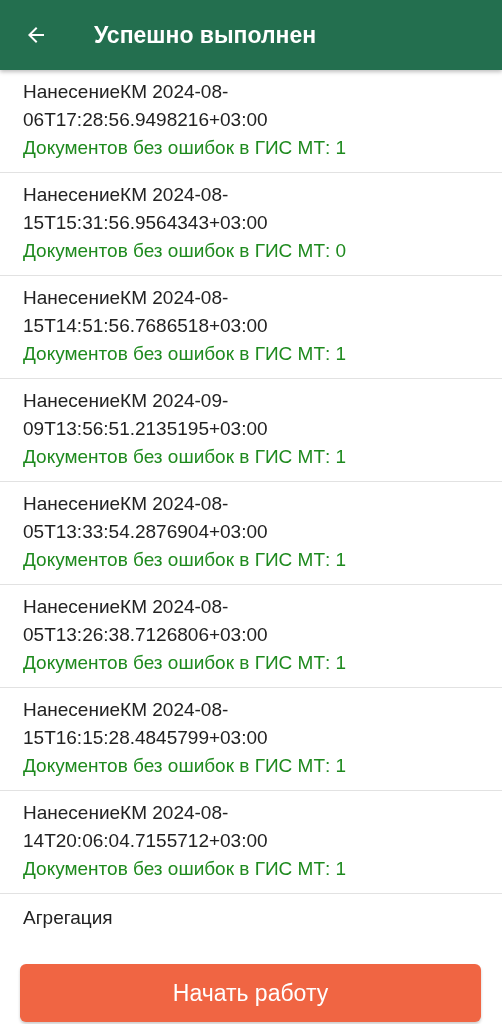 The height and width of the screenshot is (1024, 502). What do you see at coordinates (146, 415) in the screenshot?
I see `record-title: НанесениеКМ 2024-09-09T13:56:51.2135195+03:00` at bounding box center [146, 415].